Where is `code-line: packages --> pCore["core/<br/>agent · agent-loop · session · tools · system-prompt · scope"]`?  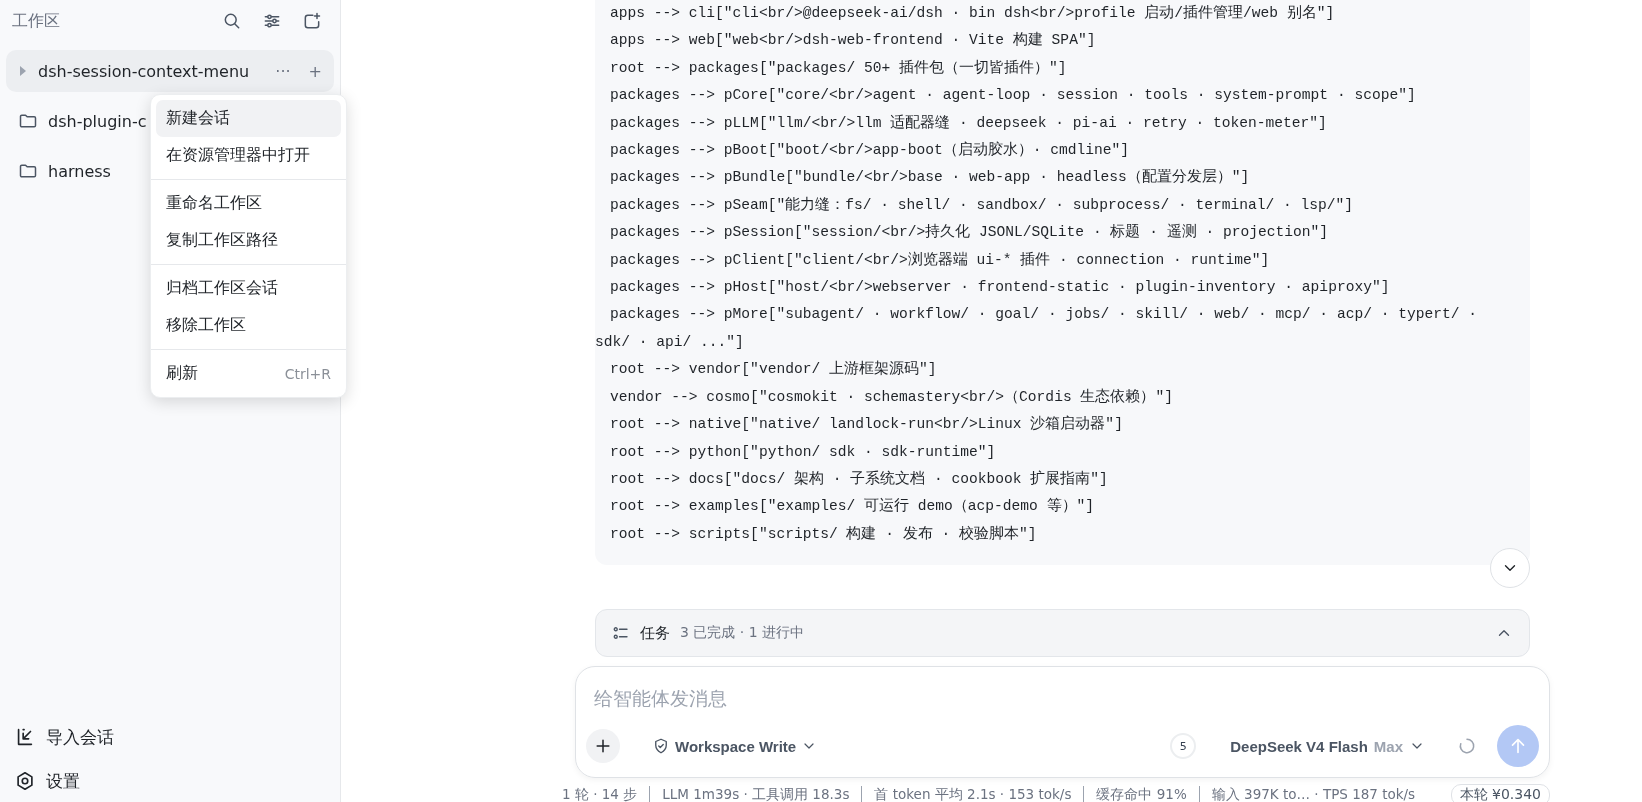 code-line: packages --> pCore["core/<br/>agent · agent-loop · session · tools · system-prompt · scope"] is located at coordinates (1013, 96).